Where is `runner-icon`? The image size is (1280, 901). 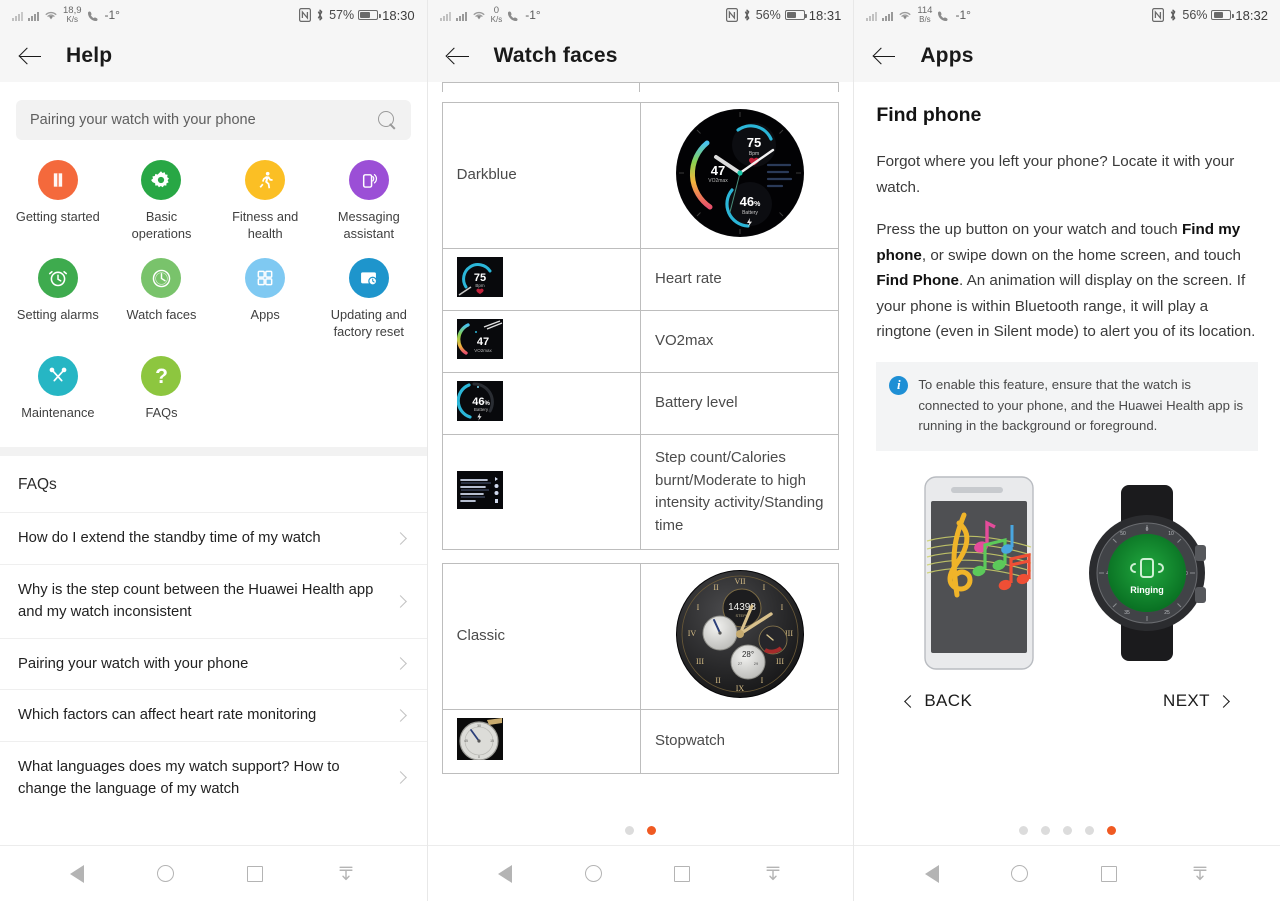
runner-icon is located at coordinates (265, 180).